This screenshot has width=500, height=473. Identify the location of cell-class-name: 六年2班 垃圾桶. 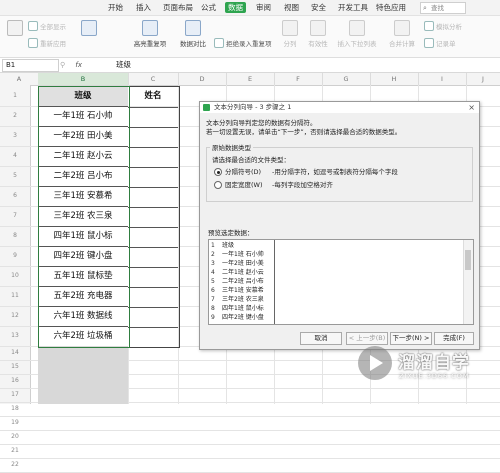
(83, 336).